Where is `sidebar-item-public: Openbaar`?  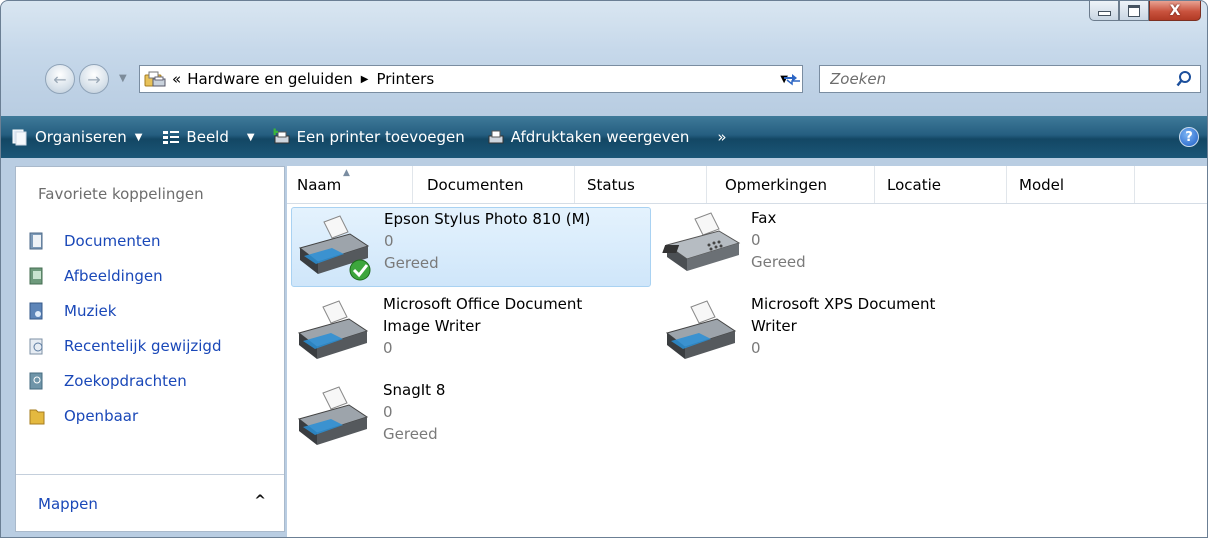
sidebar-item-public: Openbaar is located at coordinates (124, 415).